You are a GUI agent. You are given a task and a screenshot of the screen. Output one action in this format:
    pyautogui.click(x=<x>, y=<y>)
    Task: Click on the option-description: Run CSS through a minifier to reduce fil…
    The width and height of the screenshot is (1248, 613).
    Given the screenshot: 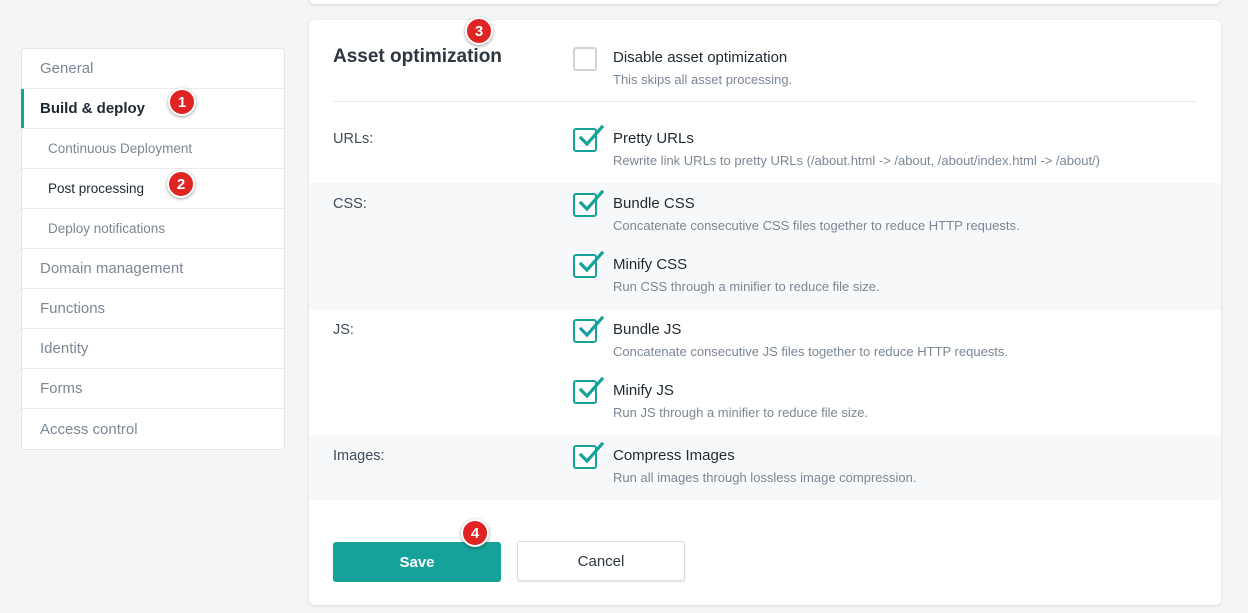 What is the action you would take?
    pyautogui.click(x=746, y=286)
    